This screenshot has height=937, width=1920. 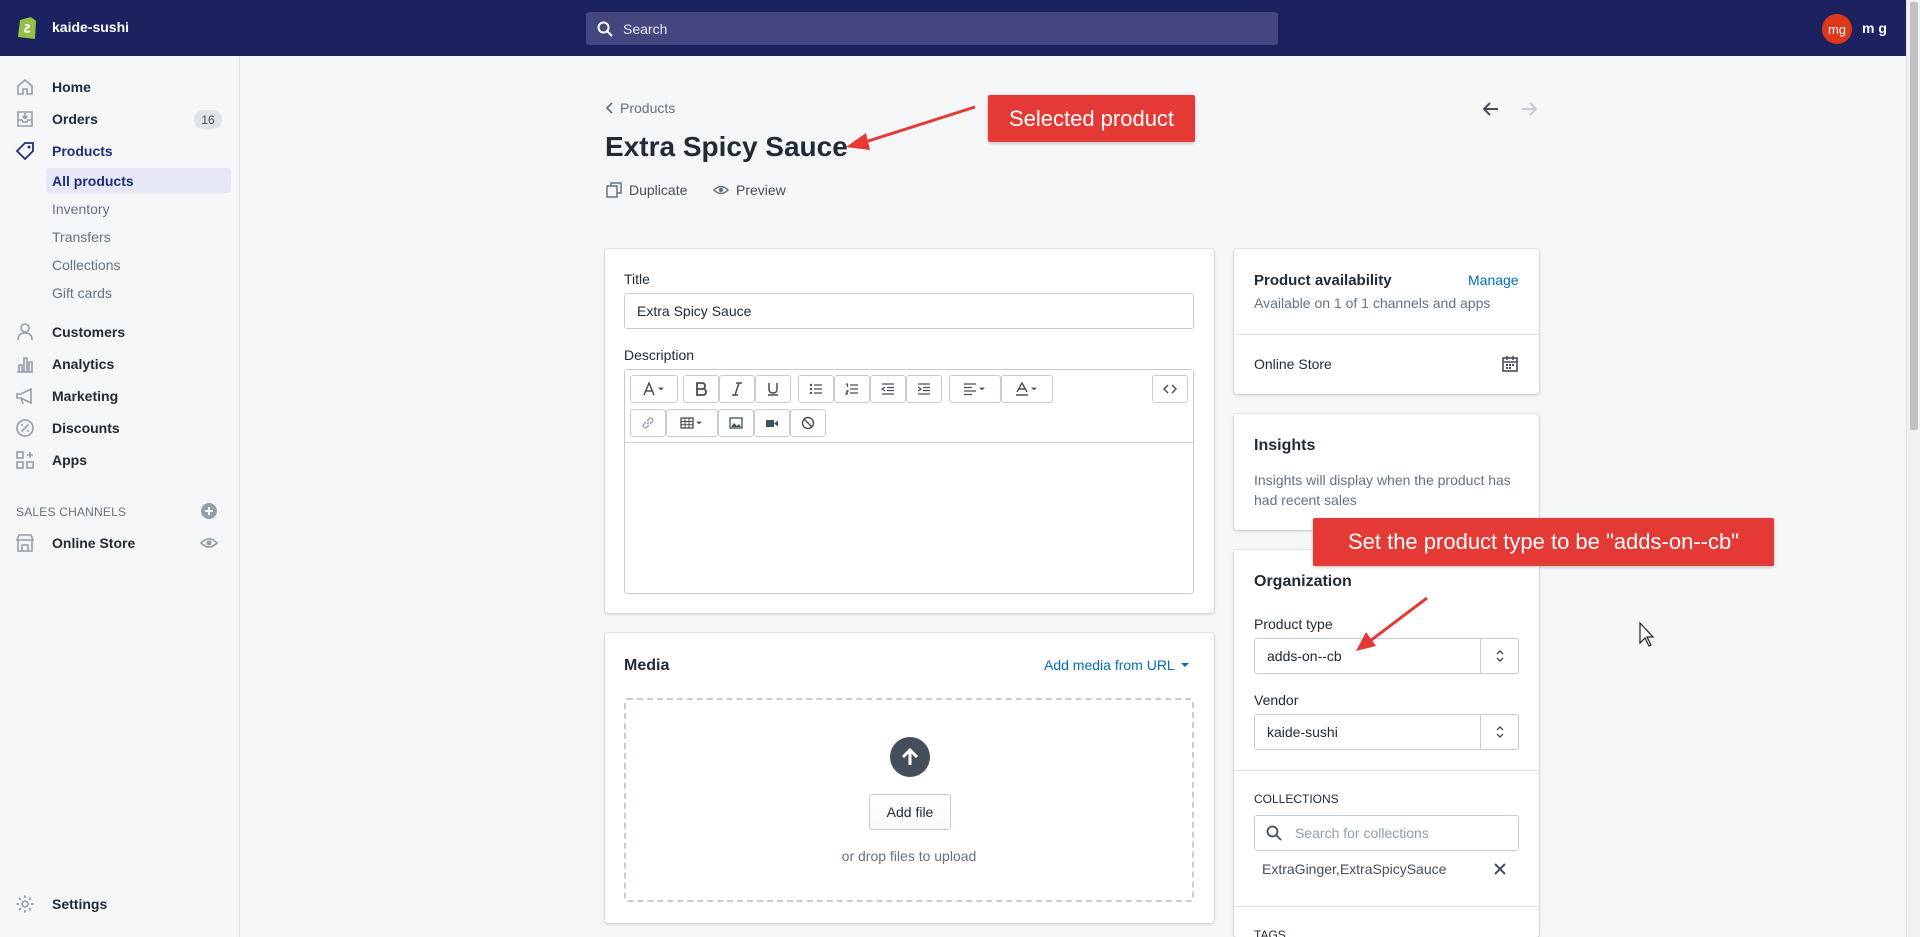 What do you see at coordinates (1493, 280) in the screenshot?
I see `manage-link: Manage` at bounding box center [1493, 280].